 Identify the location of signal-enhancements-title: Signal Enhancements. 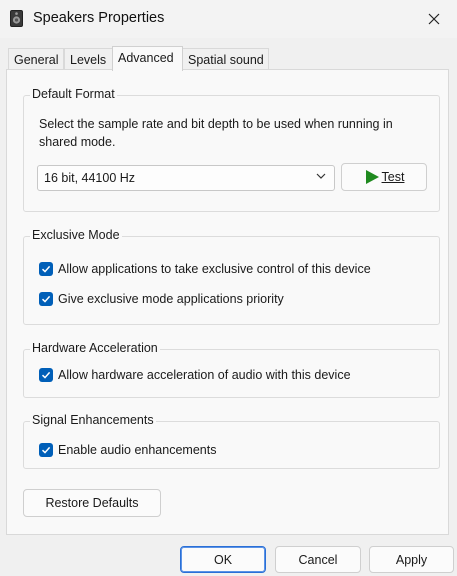
(93, 420).